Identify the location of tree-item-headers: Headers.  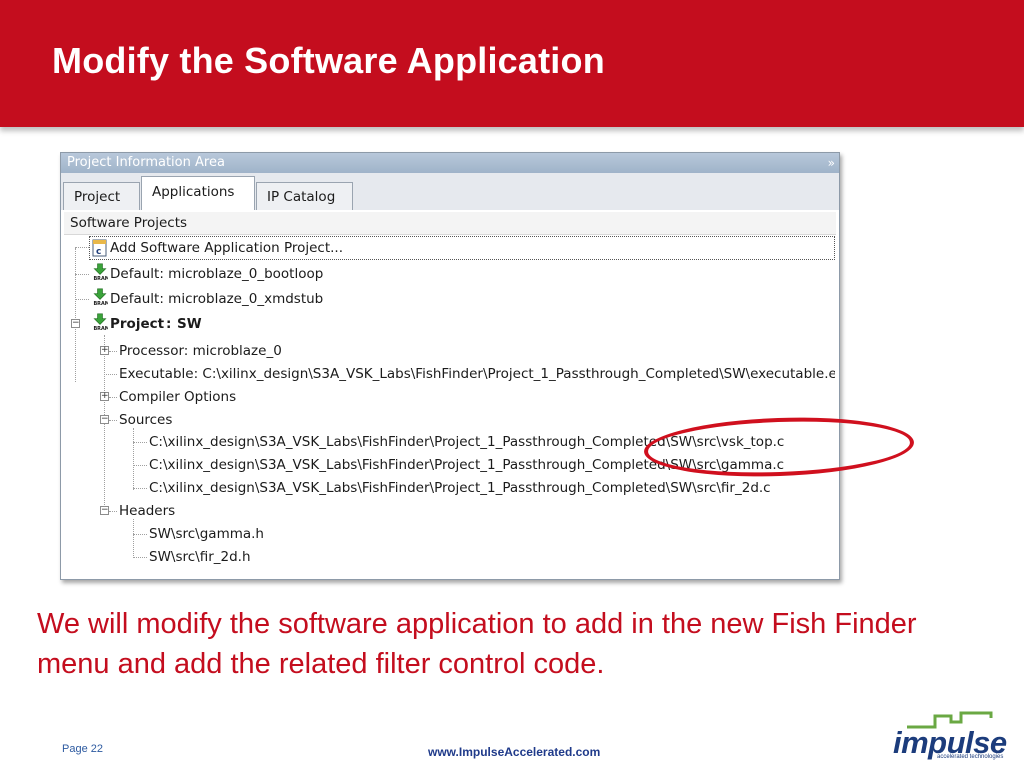
(147, 511).